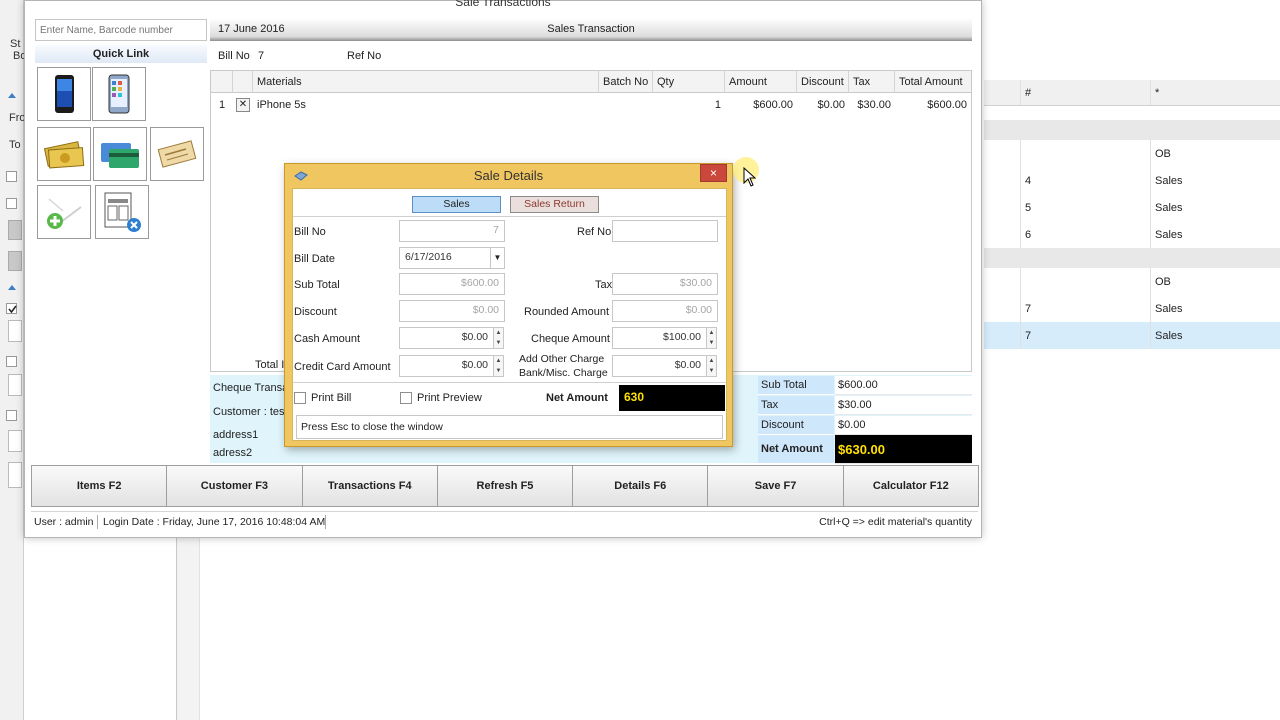 The width and height of the screenshot is (1280, 720). I want to click on credit-card-amount-label: Credit Card Amount, so click(342, 367).